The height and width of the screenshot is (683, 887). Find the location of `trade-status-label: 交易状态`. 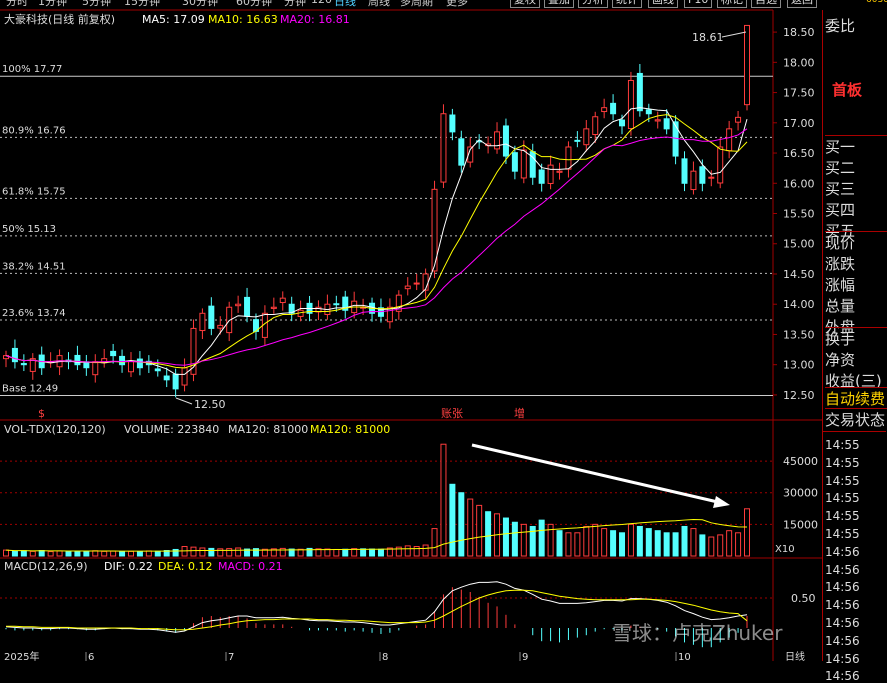

trade-status-label: 交易状态 is located at coordinates (856, 419).